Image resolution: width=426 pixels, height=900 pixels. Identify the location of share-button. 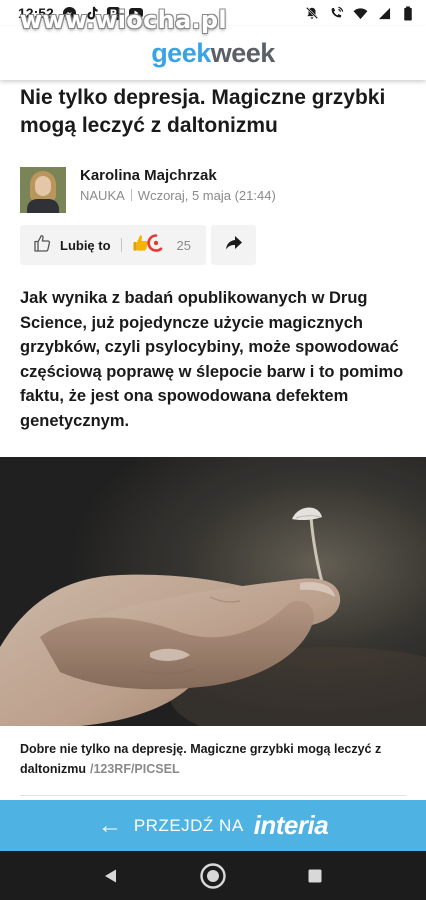
(233, 245).